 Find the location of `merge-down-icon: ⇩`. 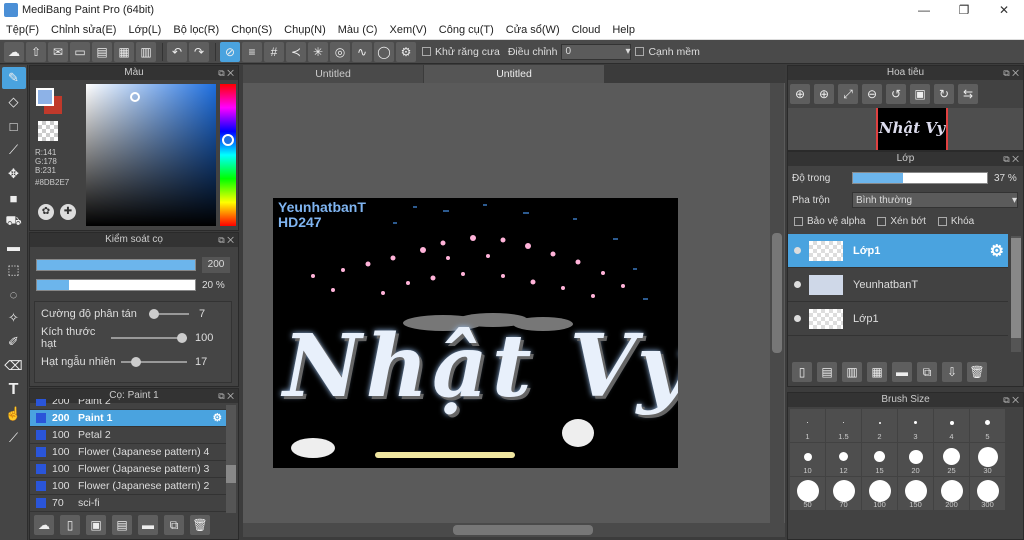

merge-down-icon: ⇩ is located at coordinates (952, 372).